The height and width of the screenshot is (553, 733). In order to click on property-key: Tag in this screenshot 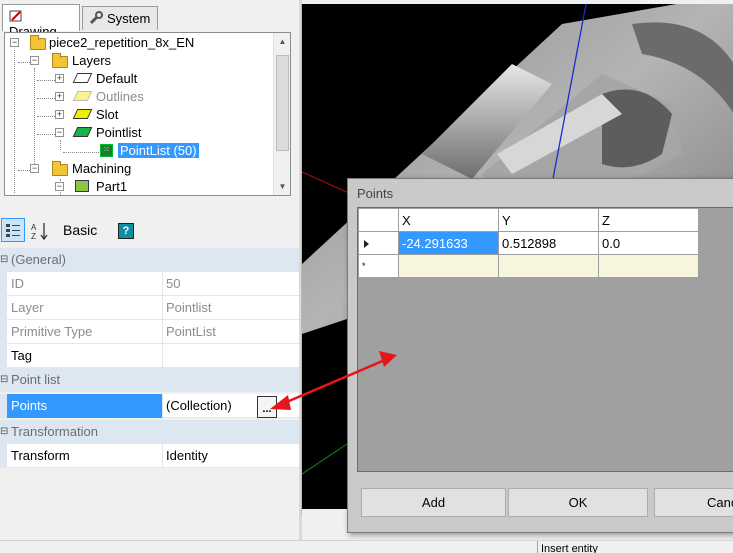, I will do `click(85, 356)`.